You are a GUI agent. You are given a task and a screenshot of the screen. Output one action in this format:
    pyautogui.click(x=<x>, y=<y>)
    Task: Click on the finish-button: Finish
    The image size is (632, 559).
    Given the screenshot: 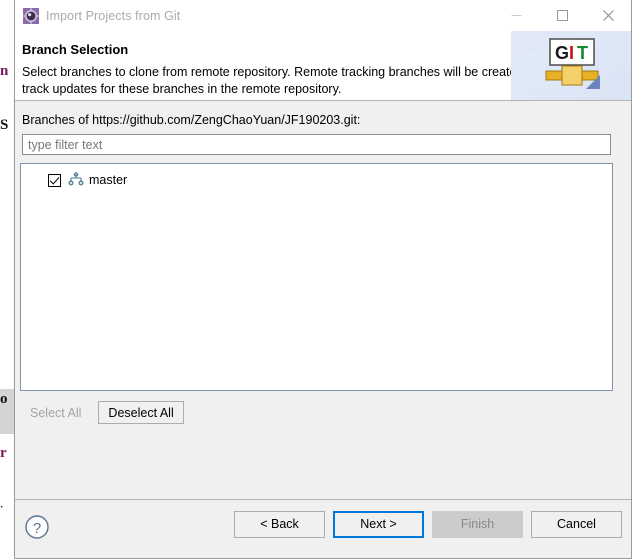 What is the action you would take?
    pyautogui.click(x=477, y=524)
    